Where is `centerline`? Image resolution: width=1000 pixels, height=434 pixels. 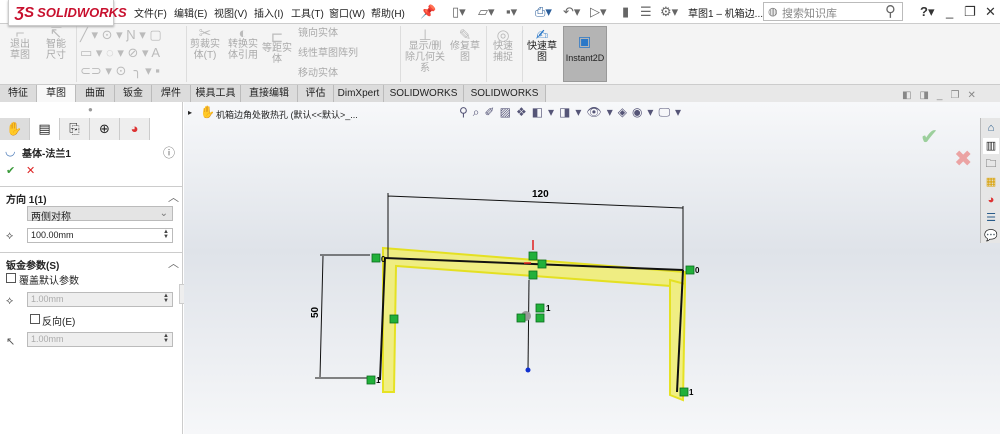 centerline is located at coordinates (528, 325).